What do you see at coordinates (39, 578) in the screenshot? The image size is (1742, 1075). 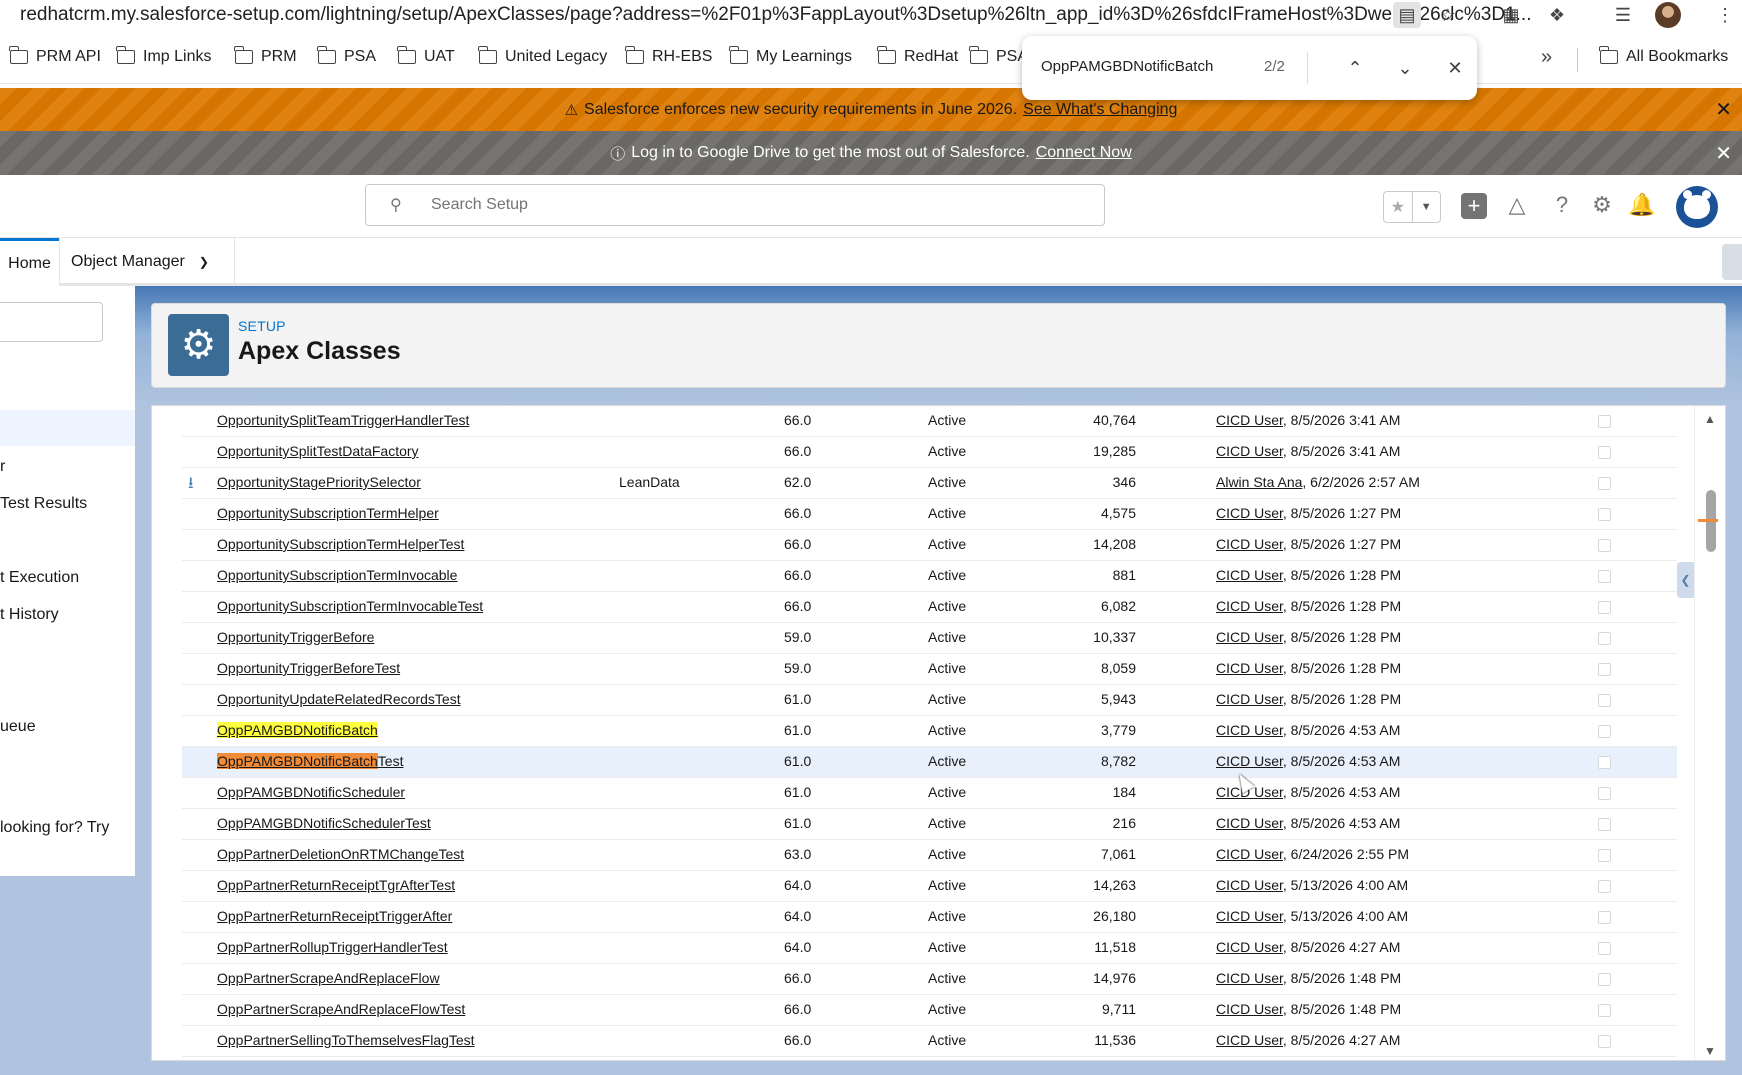 I see `sidebar-item: t Execution` at bounding box center [39, 578].